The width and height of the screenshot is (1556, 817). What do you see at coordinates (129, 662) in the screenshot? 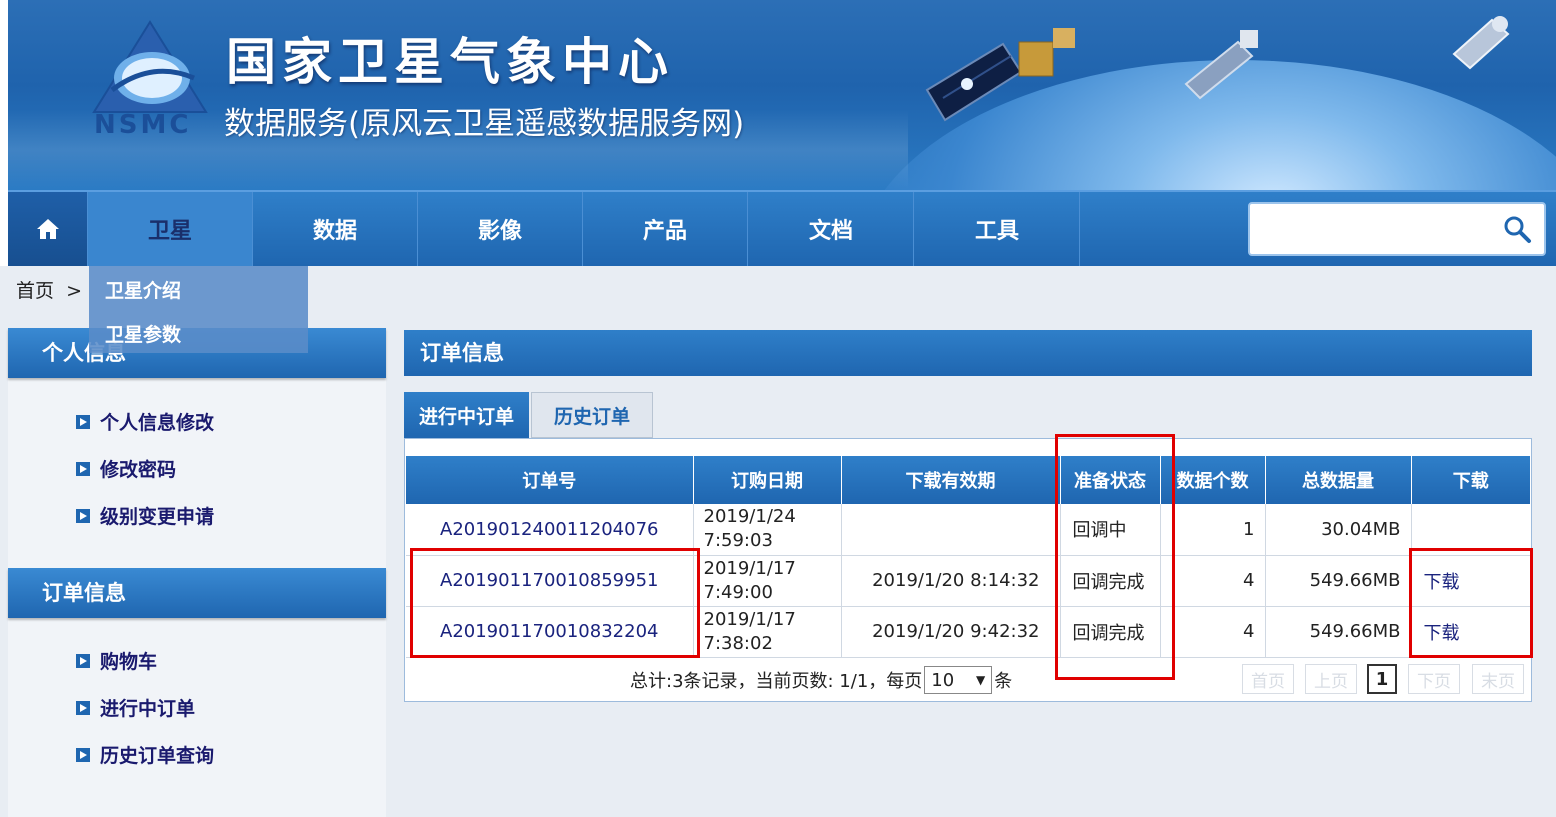
I see `sidebar-link-label: 购物车` at bounding box center [129, 662].